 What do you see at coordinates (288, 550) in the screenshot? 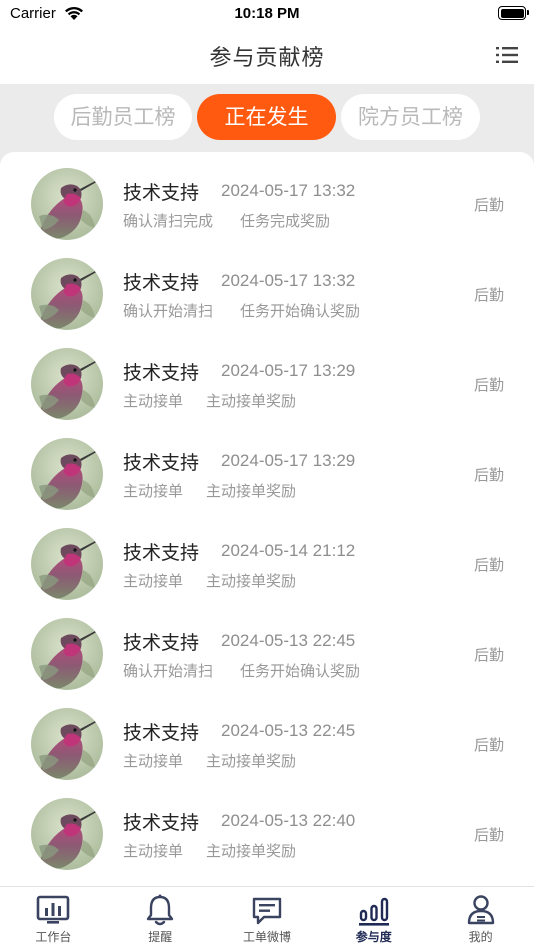
I see `record-time: 2024-05-14 21:12` at bounding box center [288, 550].